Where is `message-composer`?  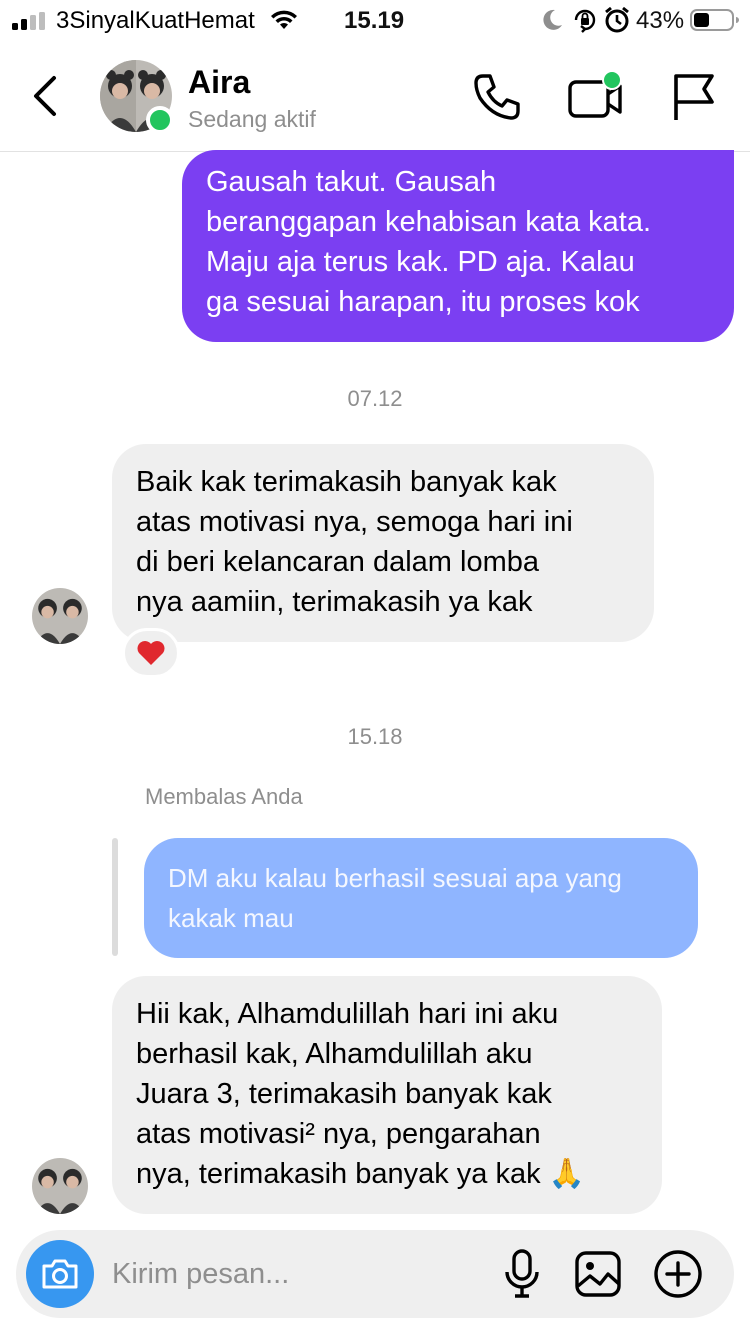 message-composer is located at coordinates (375, 1274).